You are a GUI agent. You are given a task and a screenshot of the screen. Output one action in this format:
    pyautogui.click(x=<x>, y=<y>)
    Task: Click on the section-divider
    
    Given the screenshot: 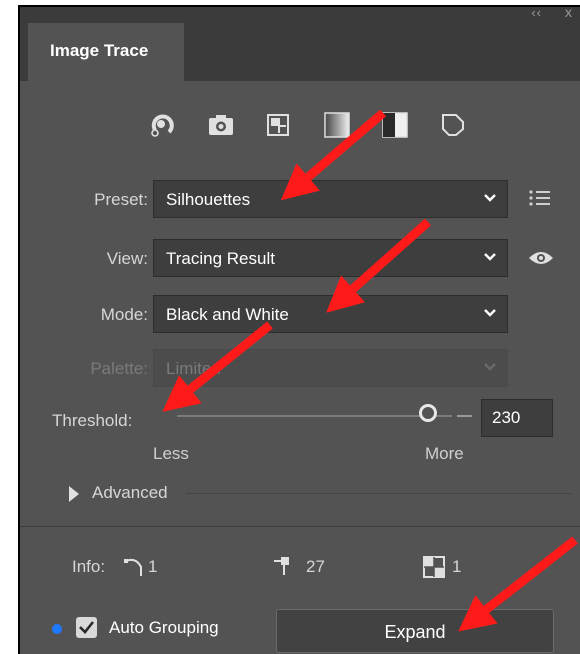 What is the action you would take?
    pyautogui.click(x=300, y=526)
    